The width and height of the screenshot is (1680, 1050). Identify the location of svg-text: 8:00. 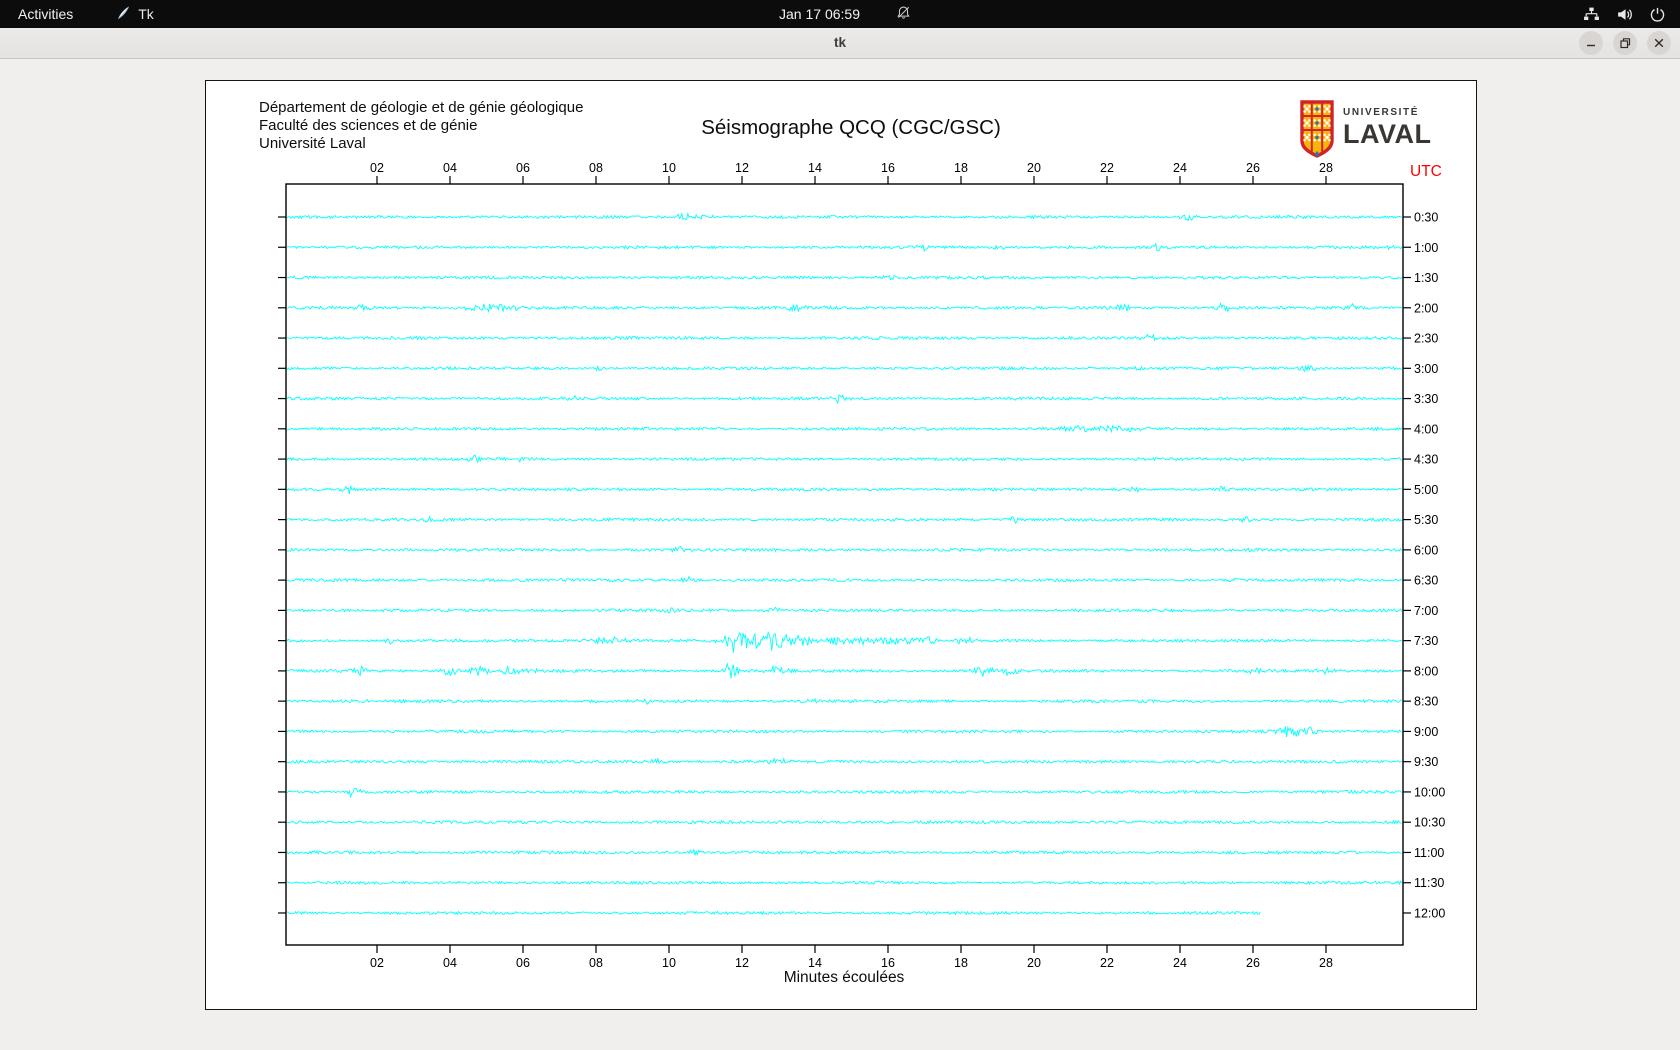
(1426, 671).